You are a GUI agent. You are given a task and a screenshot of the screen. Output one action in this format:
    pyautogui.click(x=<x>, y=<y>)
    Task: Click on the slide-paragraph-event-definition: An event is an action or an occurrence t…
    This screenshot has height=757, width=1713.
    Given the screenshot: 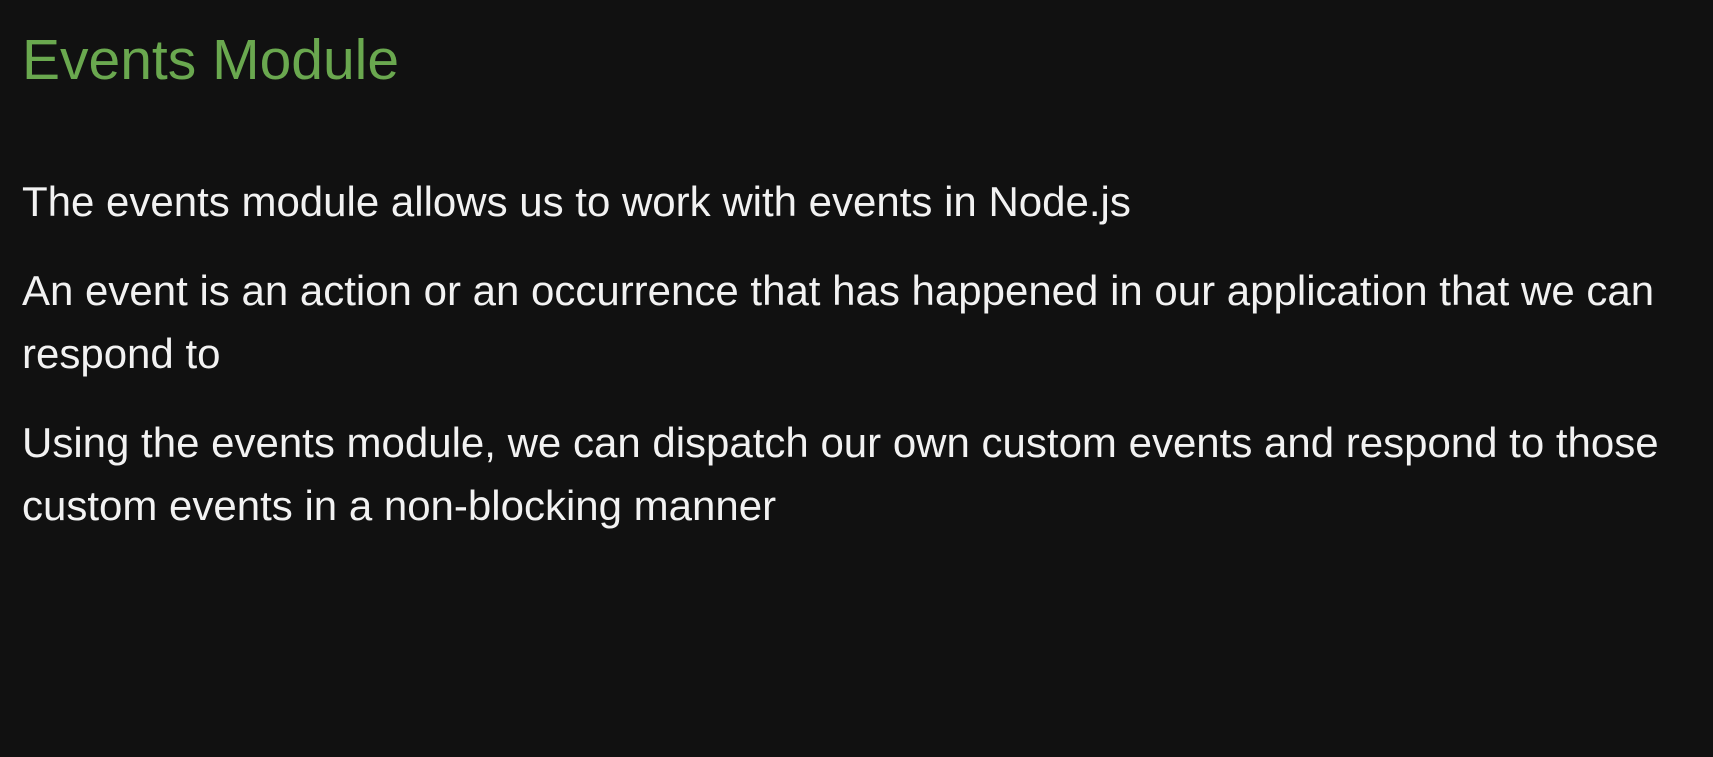 What is the action you would take?
    pyautogui.click(x=838, y=322)
    